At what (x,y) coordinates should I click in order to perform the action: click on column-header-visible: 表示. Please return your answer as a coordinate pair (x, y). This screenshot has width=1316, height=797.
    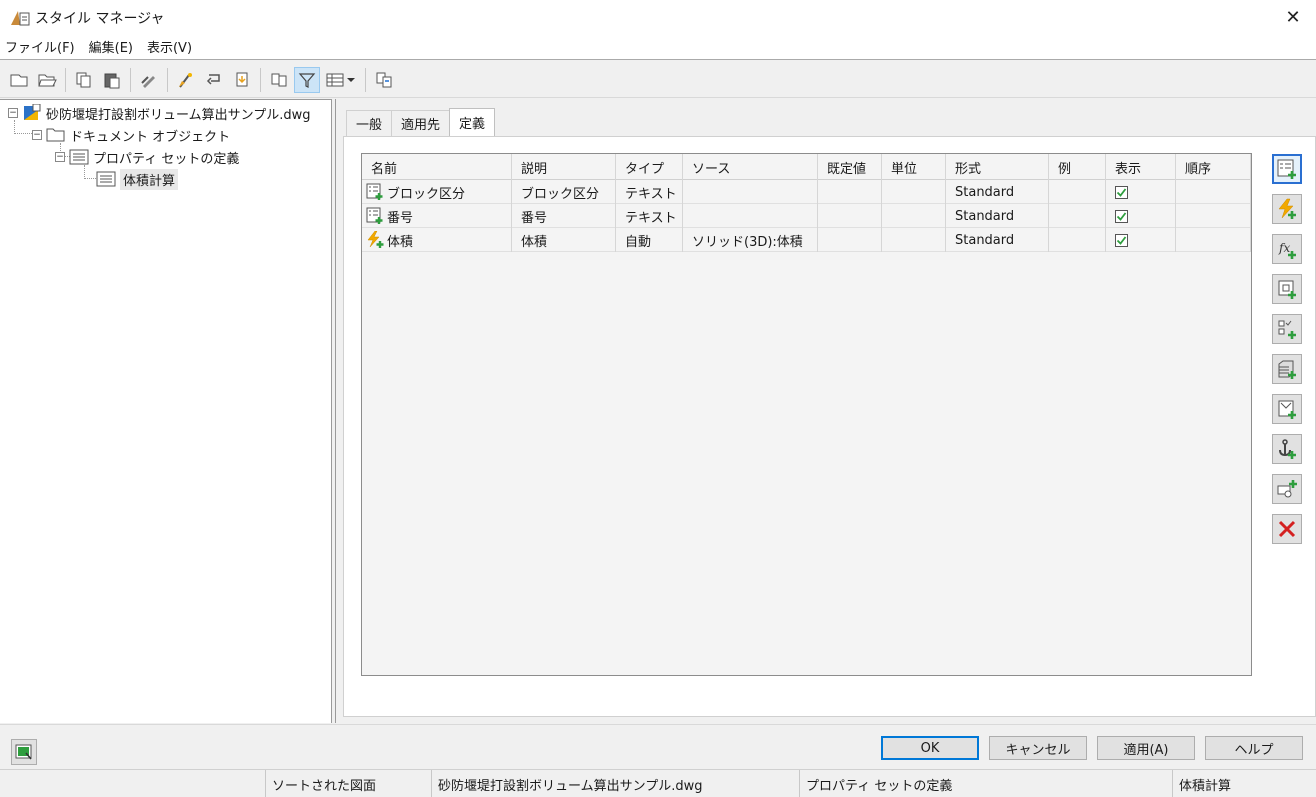
    Looking at the image, I should click on (1141, 167).